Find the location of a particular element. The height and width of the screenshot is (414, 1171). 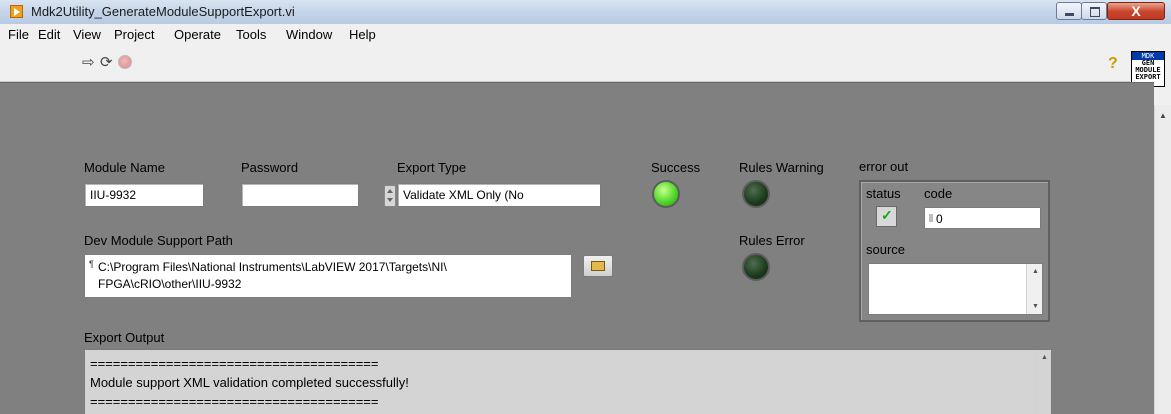

dev-path-label: Dev Module Support Path is located at coordinates (158, 240).